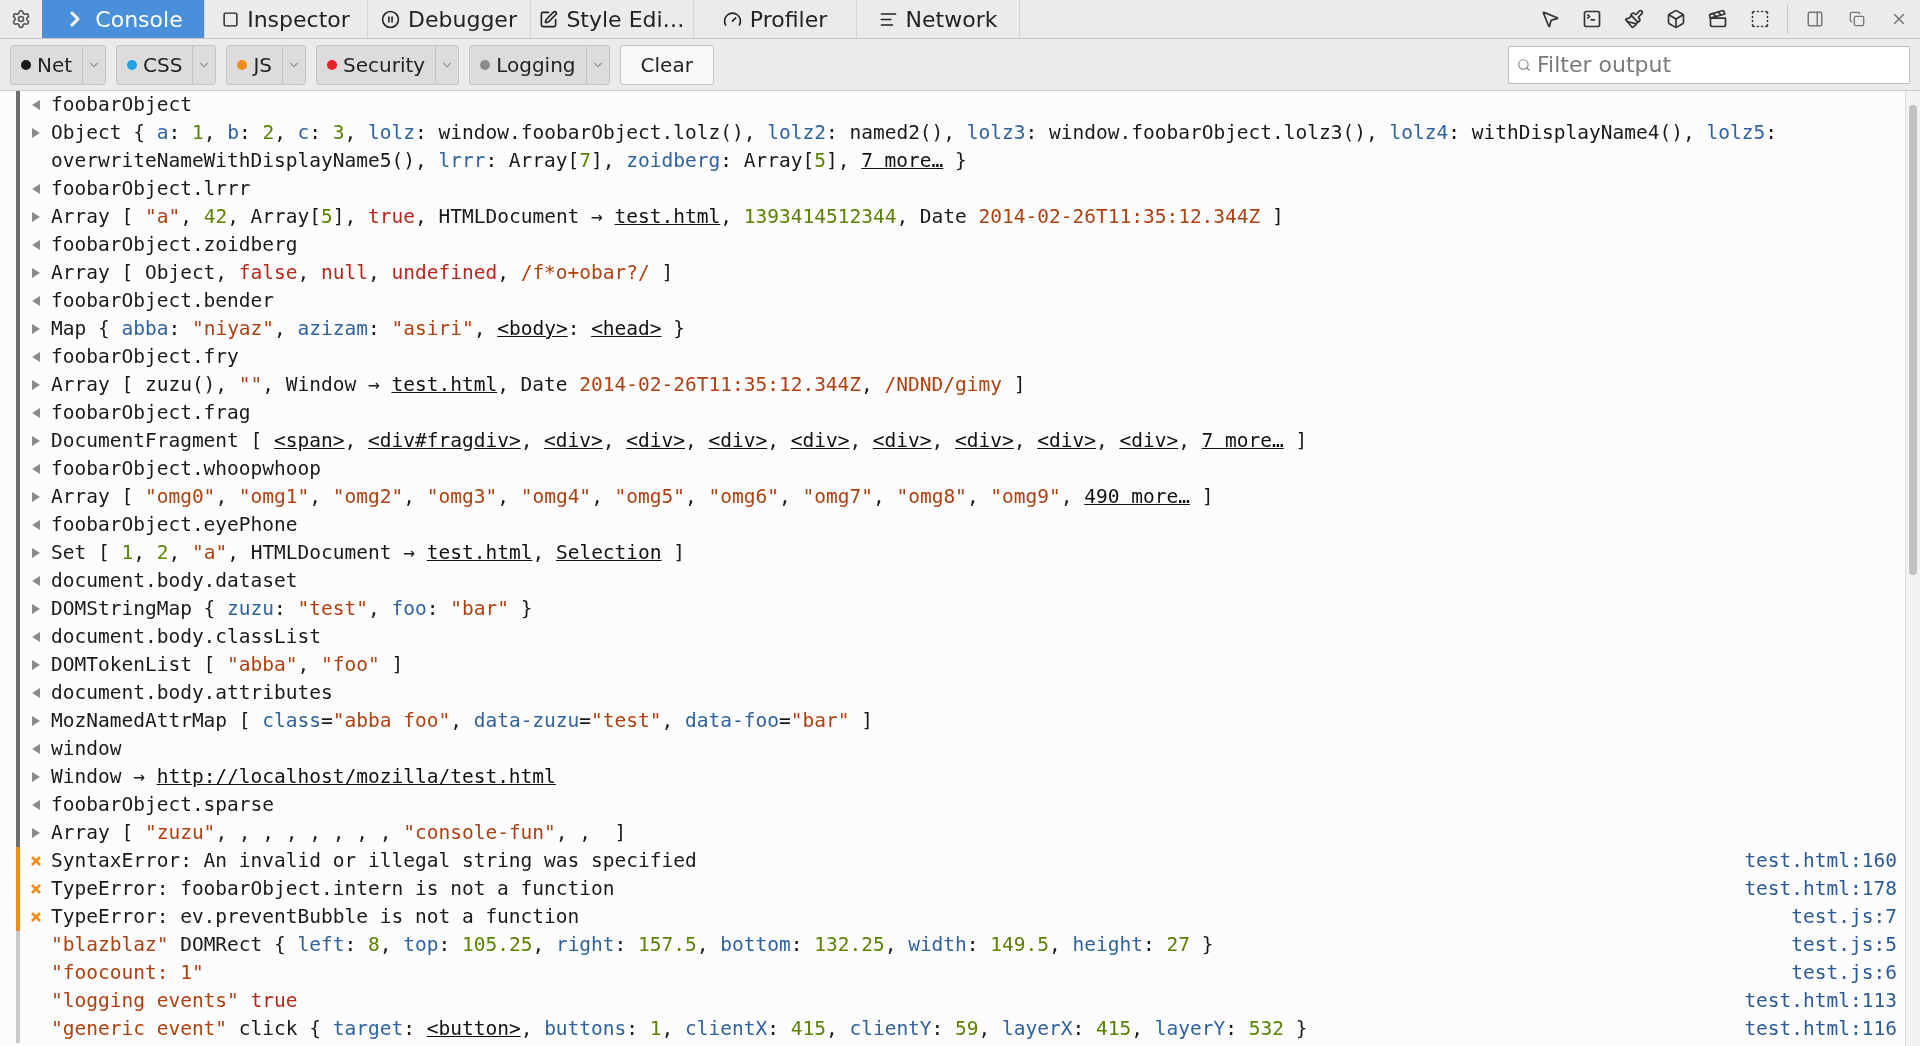 The height and width of the screenshot is (1046, 1920). What do you see at coordinates (539, 385) in the screenshot?
I see `console-message: Array [ zuzu(), "", Window → test.html, Date 2014-02-26T11:35:12.344Z, /NDND/gimy ]` at bounding box center [539, 385].